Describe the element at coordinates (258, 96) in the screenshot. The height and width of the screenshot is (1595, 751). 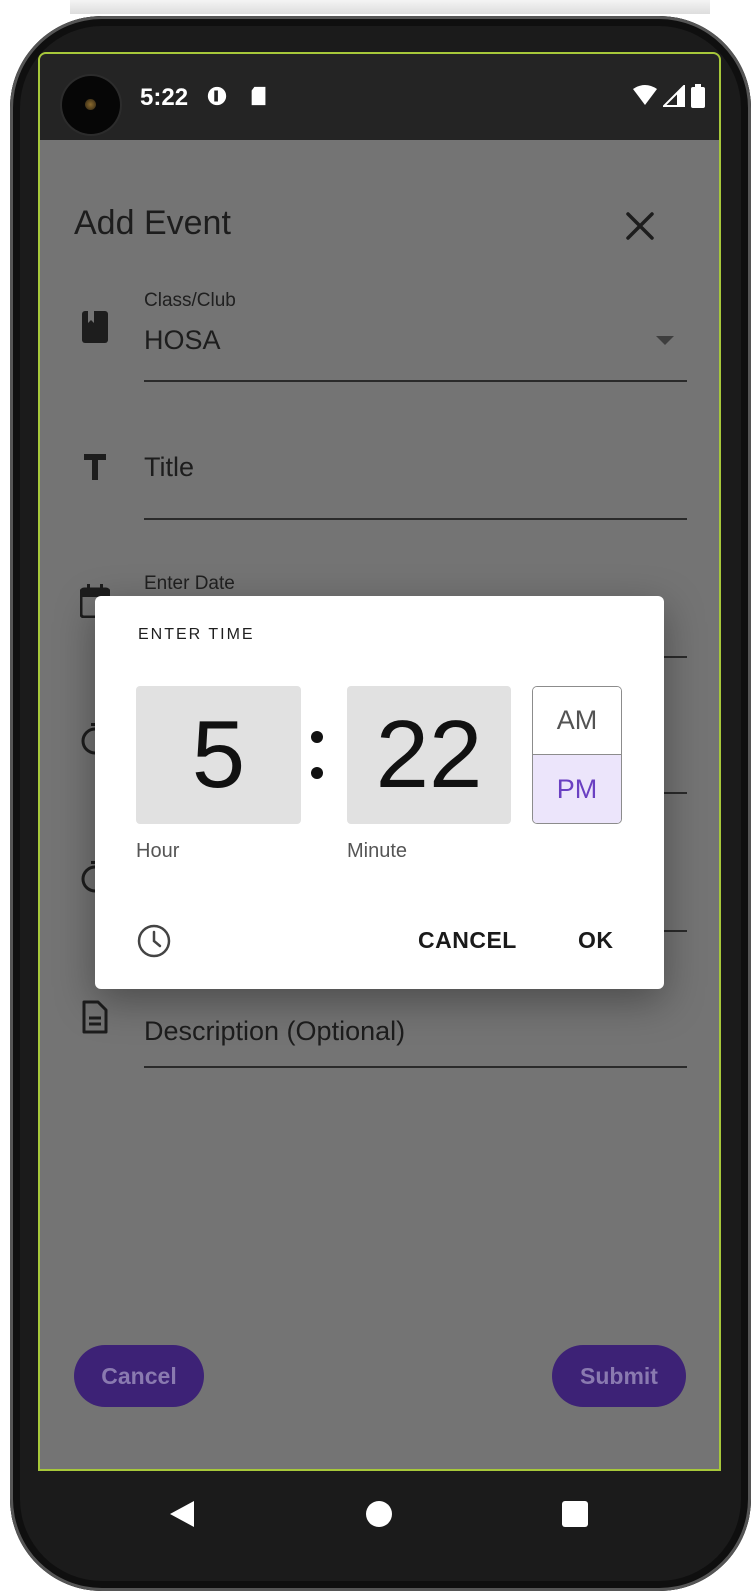
I see `sd-card-icon` at that location.